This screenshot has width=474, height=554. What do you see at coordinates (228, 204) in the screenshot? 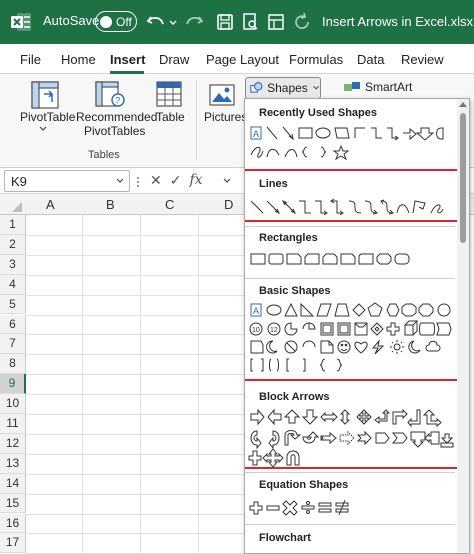
I see `column-header-d: D` at bounding box center [228, 204].